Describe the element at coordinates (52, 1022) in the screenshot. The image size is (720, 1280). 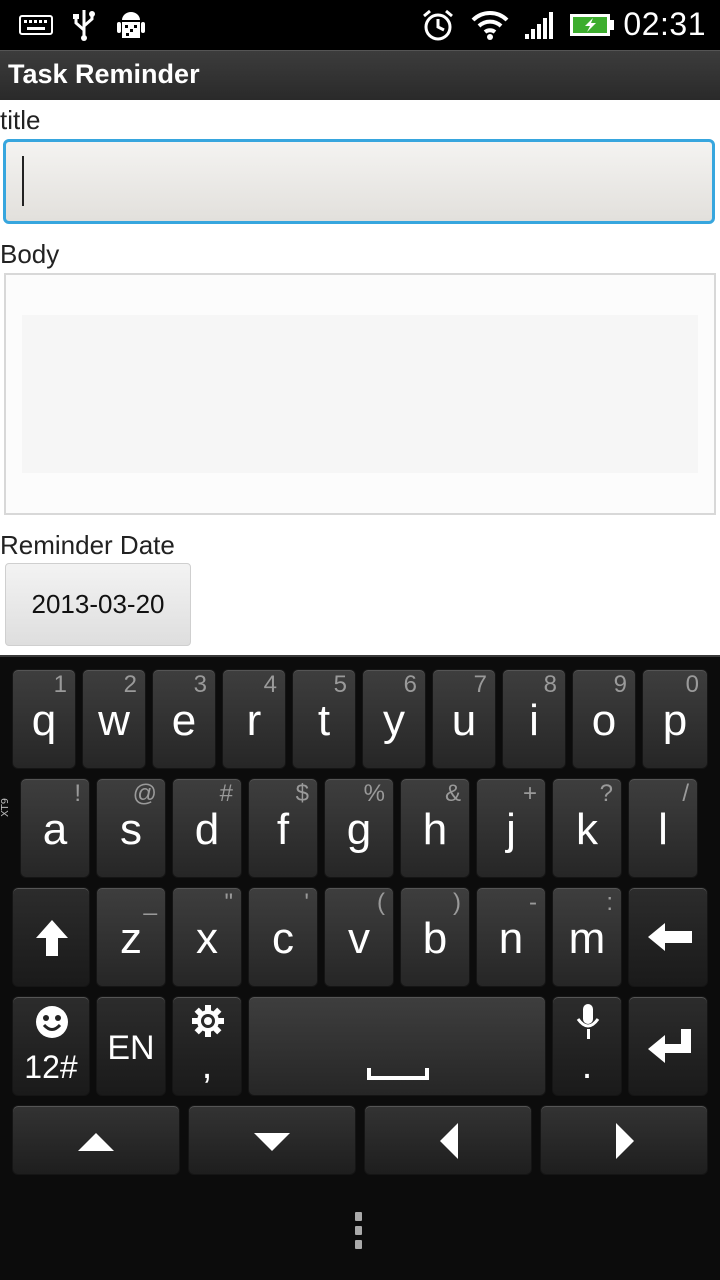
I see `smiley-icon` at that location.